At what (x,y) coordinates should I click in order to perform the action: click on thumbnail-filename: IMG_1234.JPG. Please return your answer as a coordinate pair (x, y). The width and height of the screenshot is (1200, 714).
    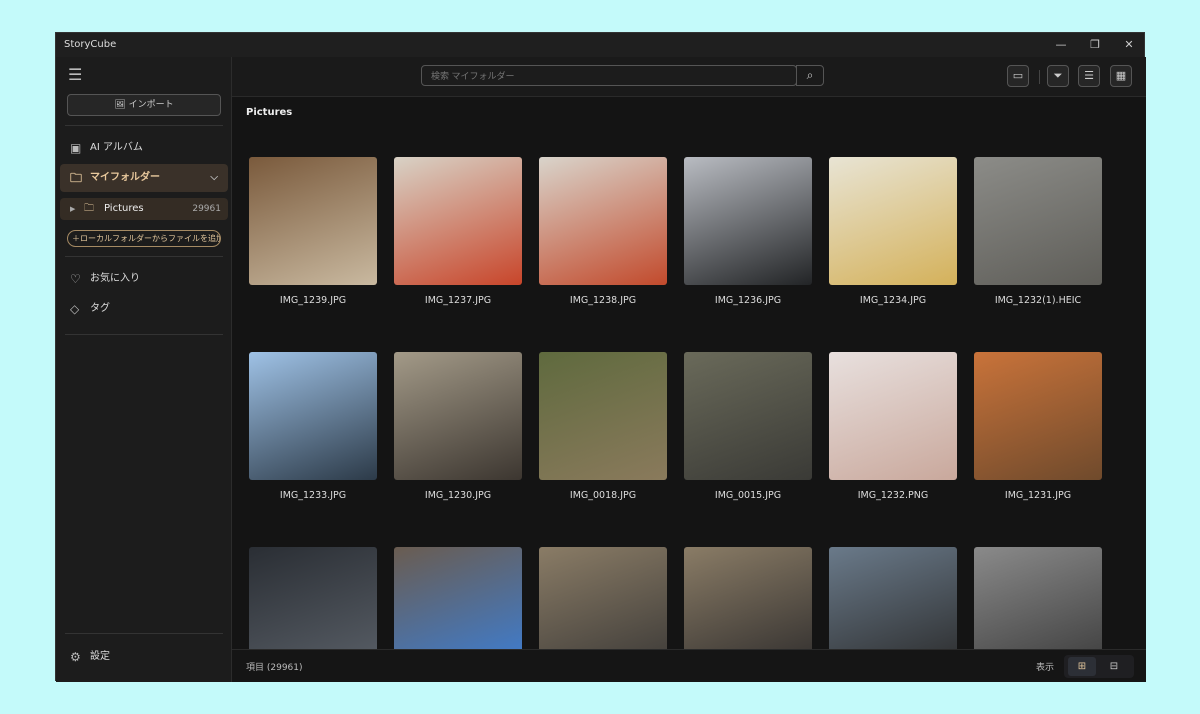
    Looking at the image, I should click on (893, 300).